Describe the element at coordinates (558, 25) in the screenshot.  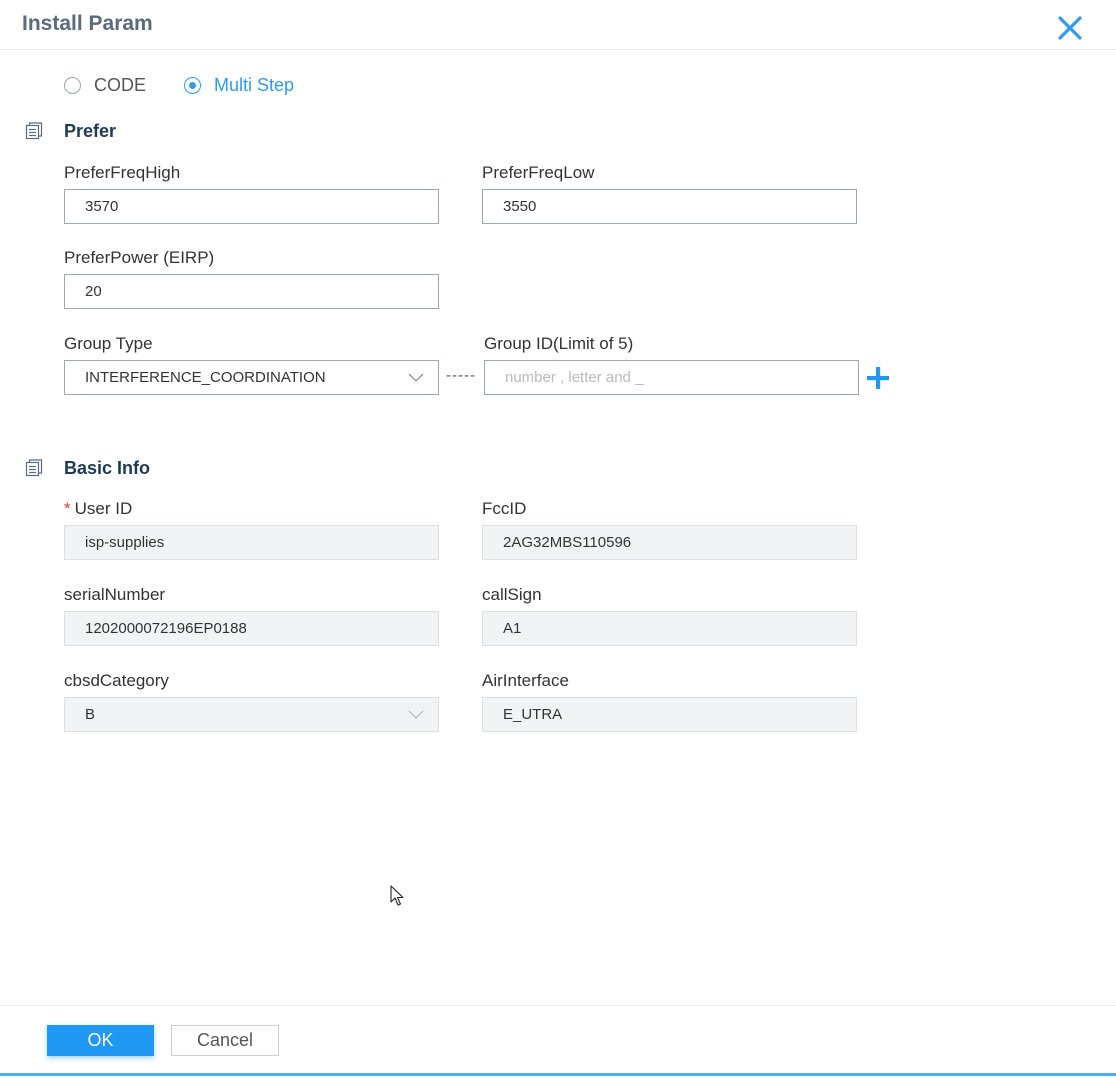
I see `dialog-header: Install Param` at that location.